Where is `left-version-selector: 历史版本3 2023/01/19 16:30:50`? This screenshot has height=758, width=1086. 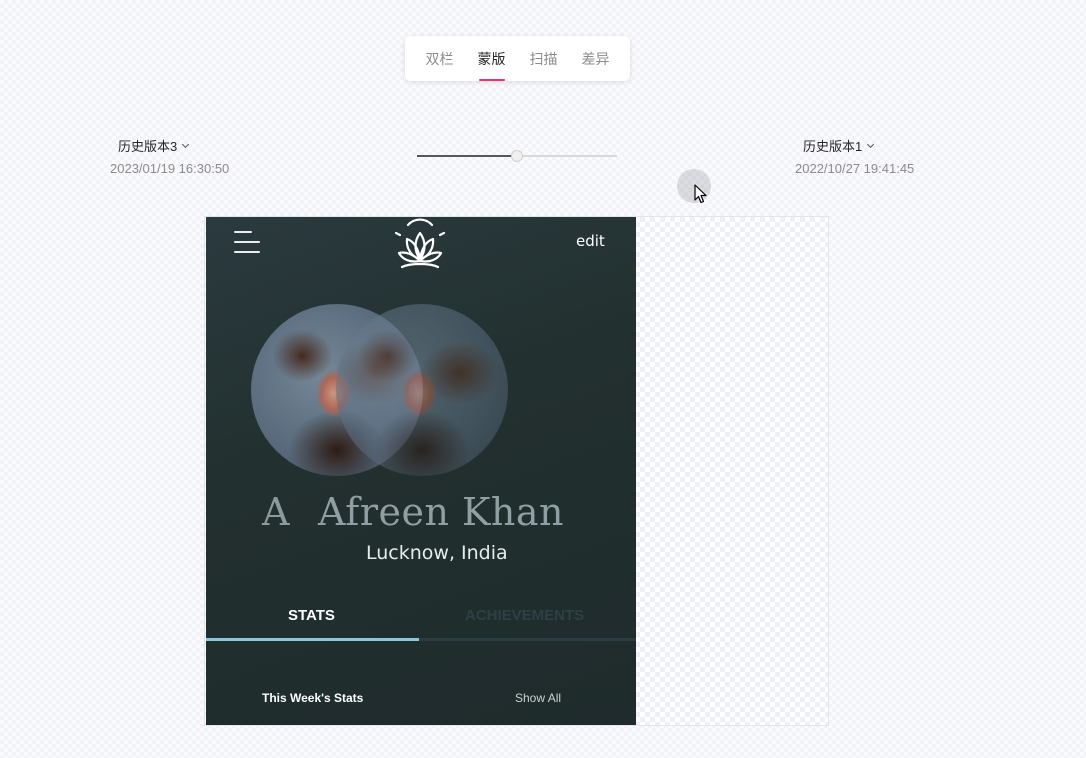 left-version-selector: 历史版本3 2023/01/19 16:30:50 is located at coordinates (169, 156).